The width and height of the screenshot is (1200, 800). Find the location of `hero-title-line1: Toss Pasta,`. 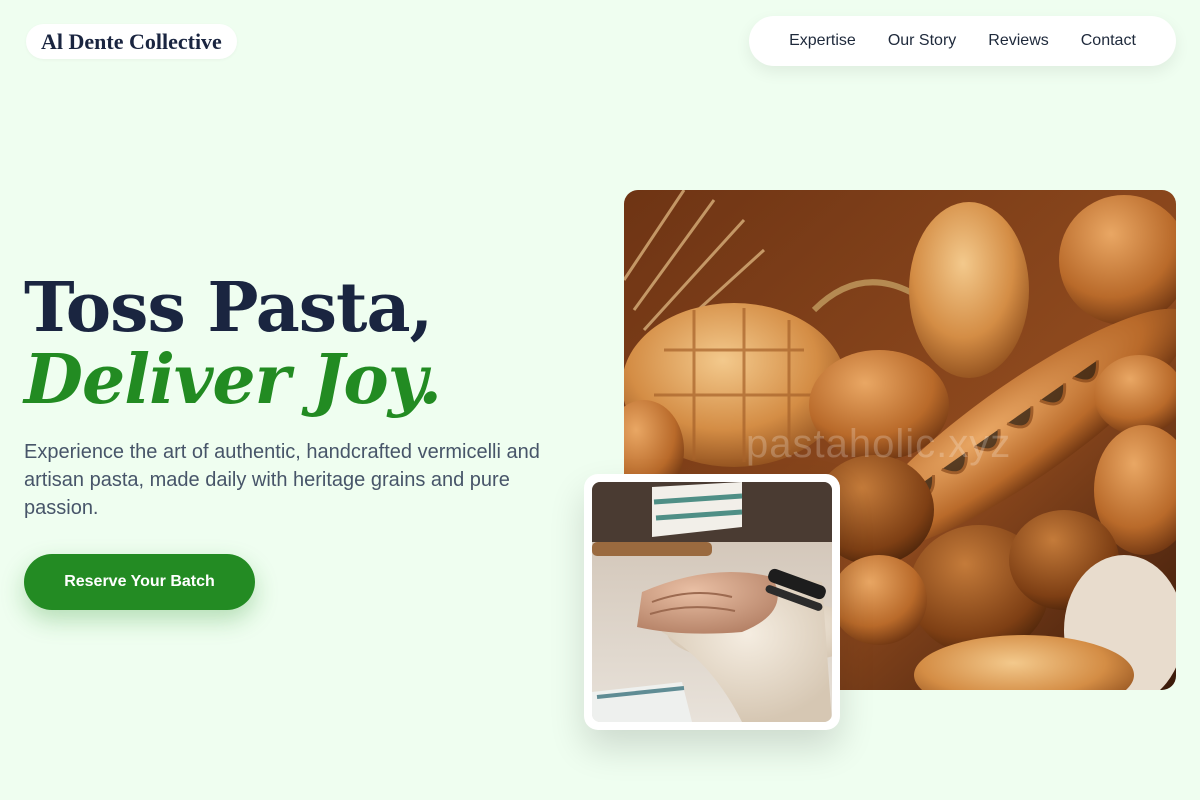

hero-title-line1: Toss Pasta, is located at coordinates (228, 308).